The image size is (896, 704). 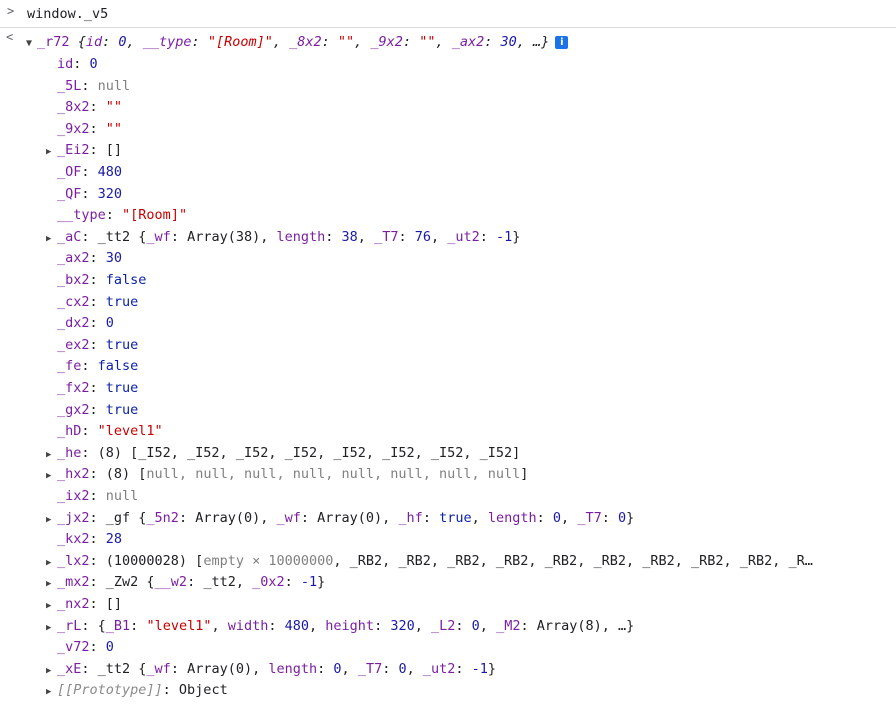 What do you see at coordinates (84, 259) in the screenshot?
I see `property-row: _ax2: 30` at bounding box center [84, 259].